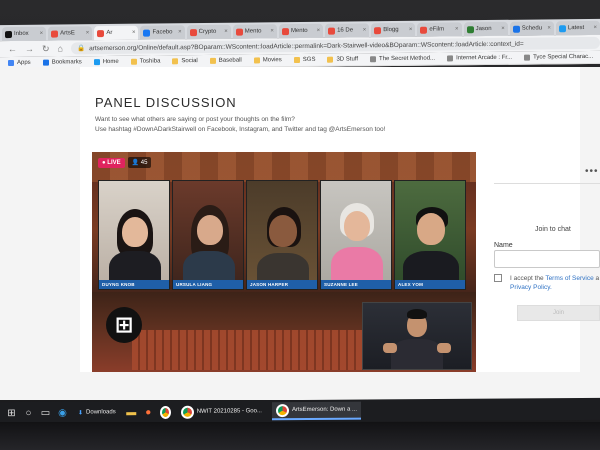 The height and width of the screenshot is (450, 600). Describe the element at coordinates (592, 171) in the screenshot. I see `more-options-icon: •••` at that location.